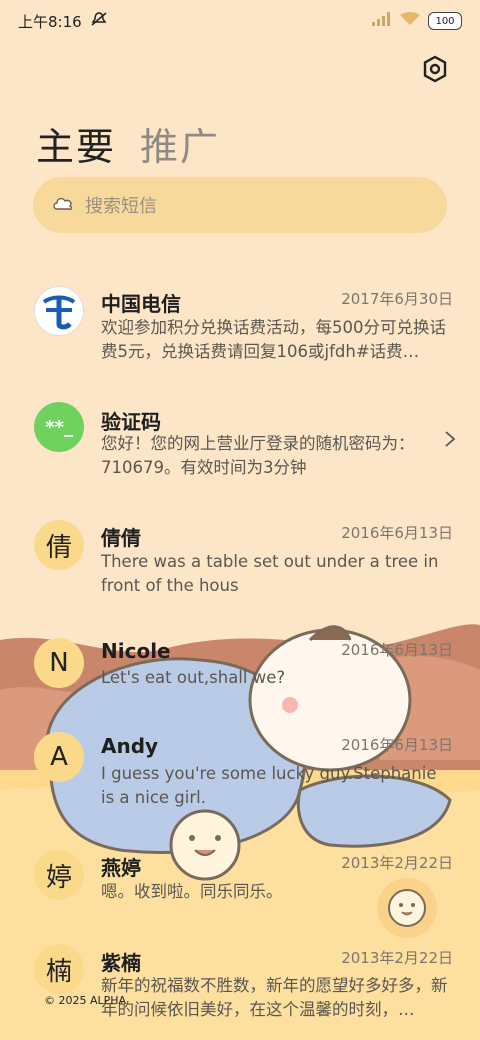  I want to click on avatar-text: A, so click(59, 757).